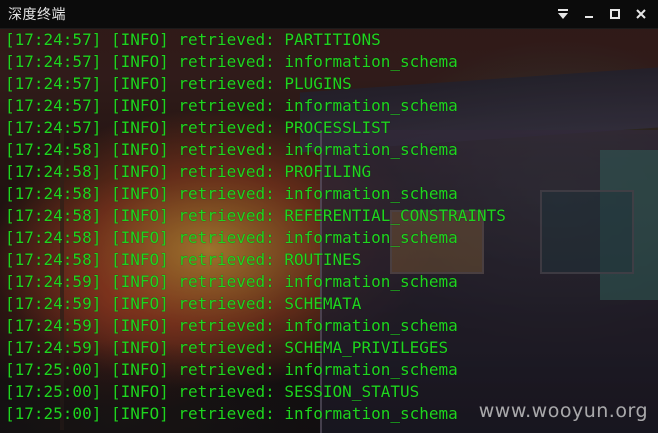 Image resolution: width=658 pixels, height=433 pixels. What do you see at coordinates (395, 215) in the screenshot?
I see `log-value: REFERENTIAL_CONSTRAINTS` at bounding box center [395, 215].